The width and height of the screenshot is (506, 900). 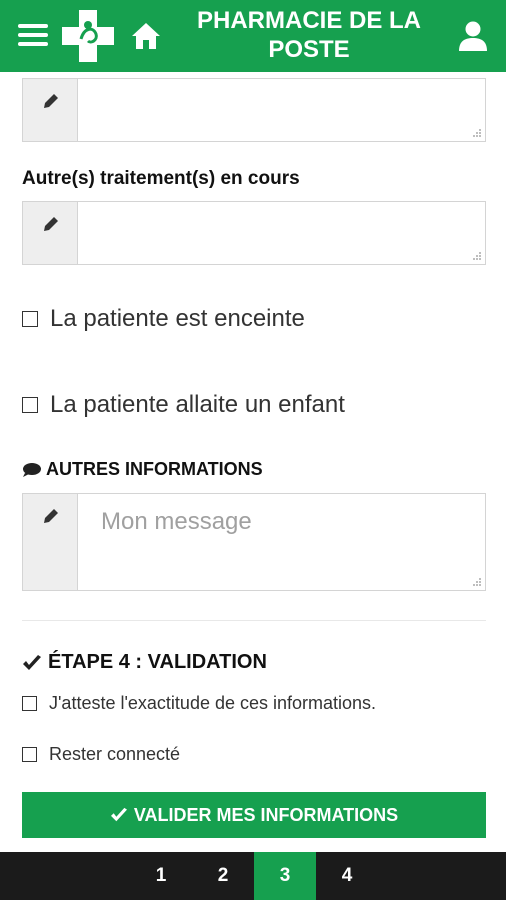 I want to click on stay-connected-label: Rester connecté, so click(x=115, y=754).